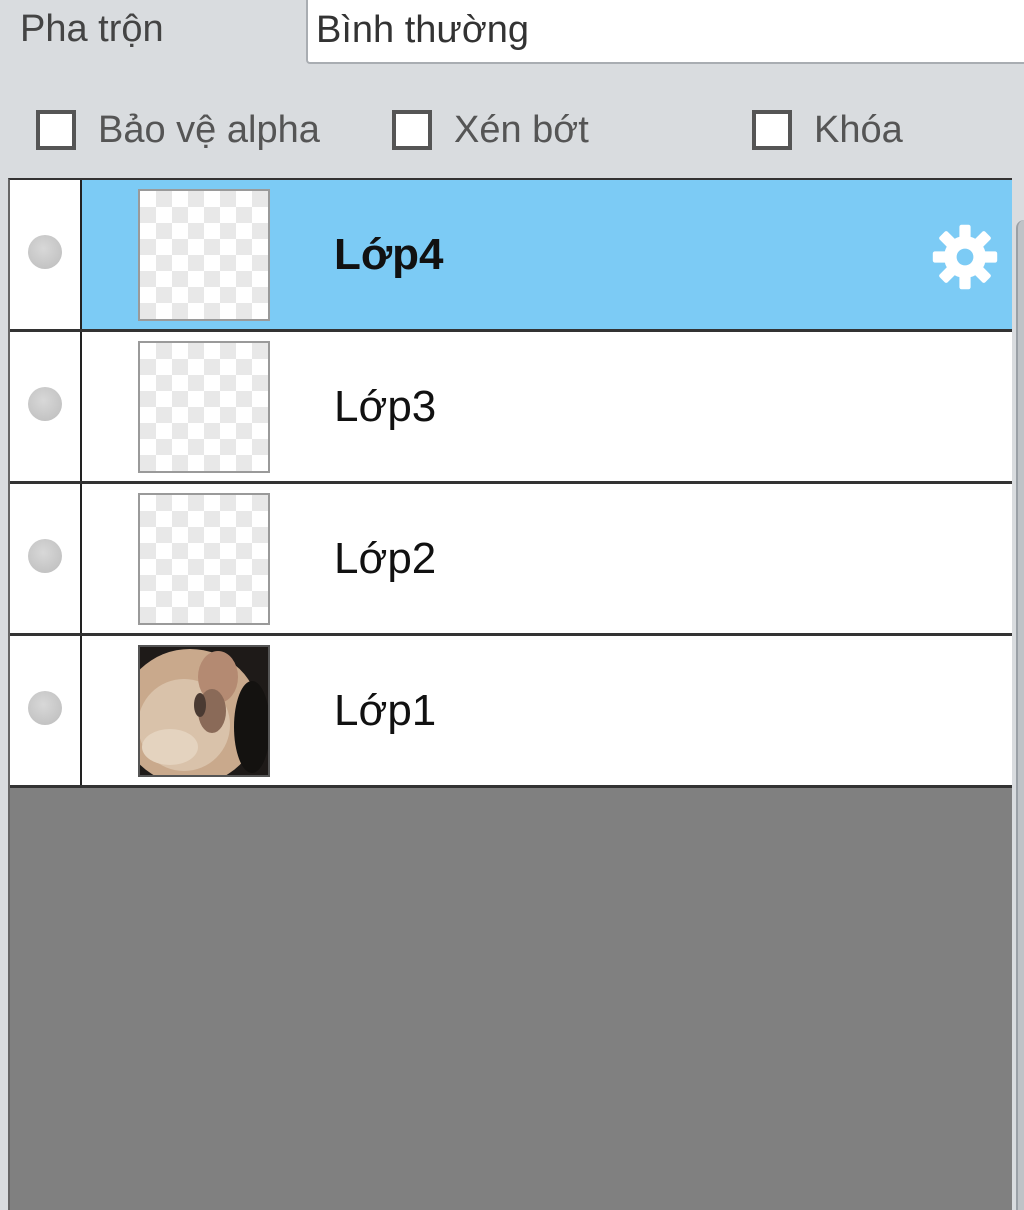 The image size is (1024, 1210). Describe the element at coordinates (521, 129) in the screenshot. I see `clip-label: Xén bớt` at that location.